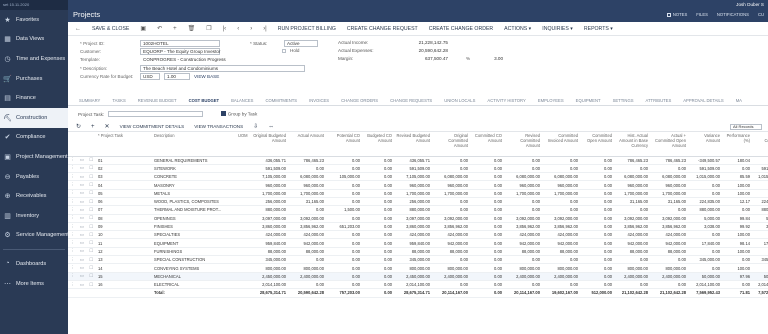  What do you see at coordinates (588, 100) in the screenshot?
I see `tab-equipment: EQUIPMENT` at bounding box center [588, 100].